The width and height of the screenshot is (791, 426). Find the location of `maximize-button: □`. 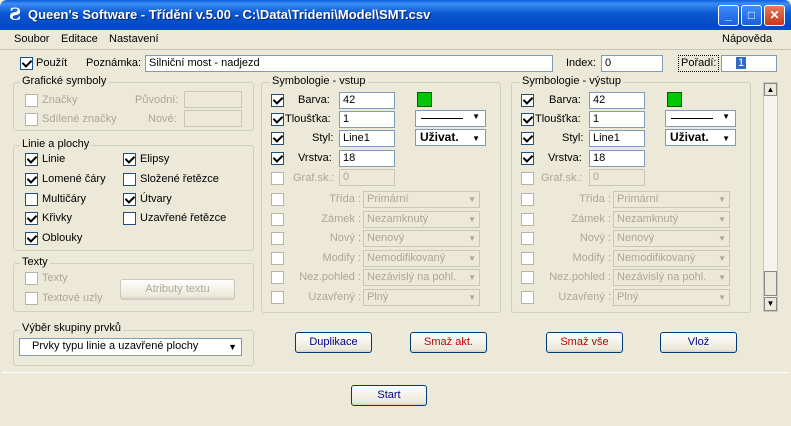

maximize-button: □ is located at coordinates (751, 15).